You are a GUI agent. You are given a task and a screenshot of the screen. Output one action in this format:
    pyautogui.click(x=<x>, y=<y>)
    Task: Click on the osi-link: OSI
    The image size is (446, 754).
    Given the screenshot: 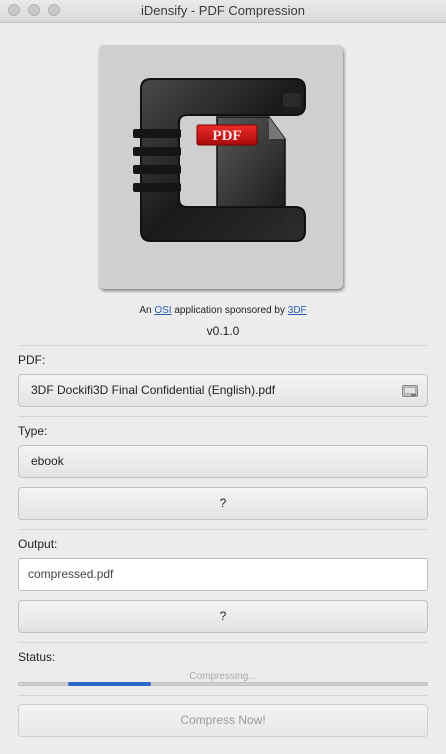 What is the action you would take?
    pyautogui.click(x=162, y=310)
    